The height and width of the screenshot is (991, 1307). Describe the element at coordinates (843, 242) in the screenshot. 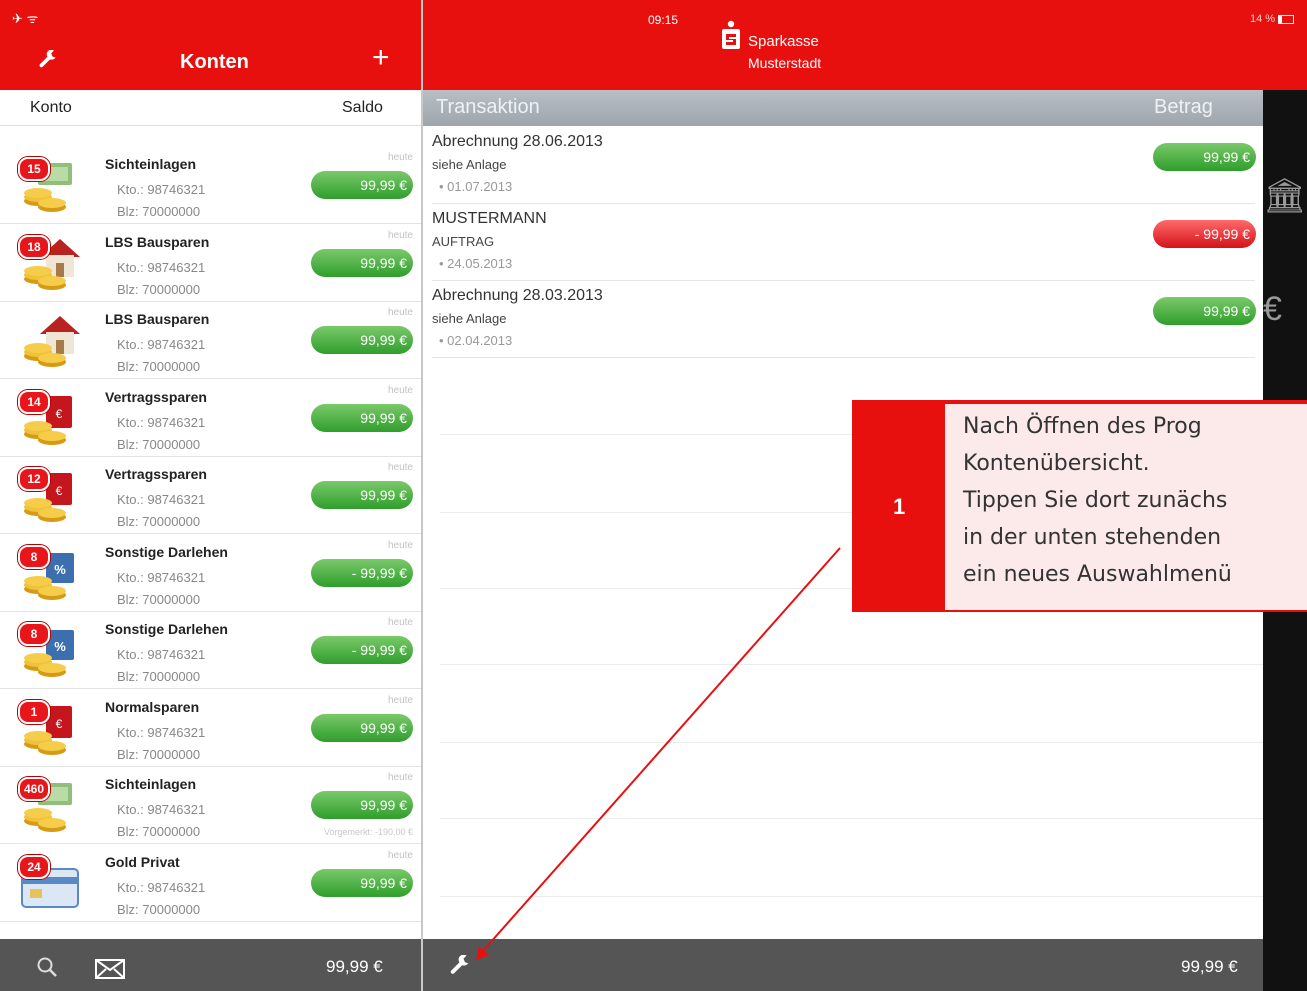

I see `transaction-row: MUSTERMANN AUFTRAG • 24.05.2013 - 99,99 €` at that location.